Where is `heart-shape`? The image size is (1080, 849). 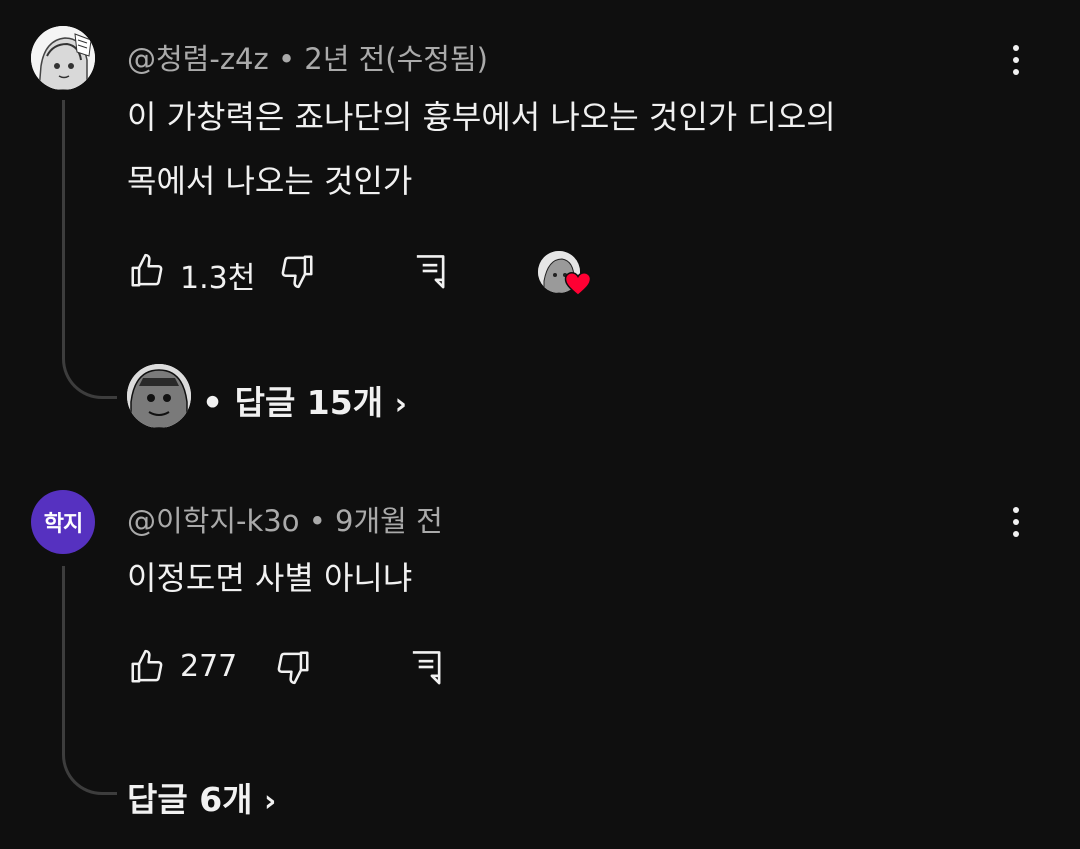
heart-shape is located at coordinates (578, 284).